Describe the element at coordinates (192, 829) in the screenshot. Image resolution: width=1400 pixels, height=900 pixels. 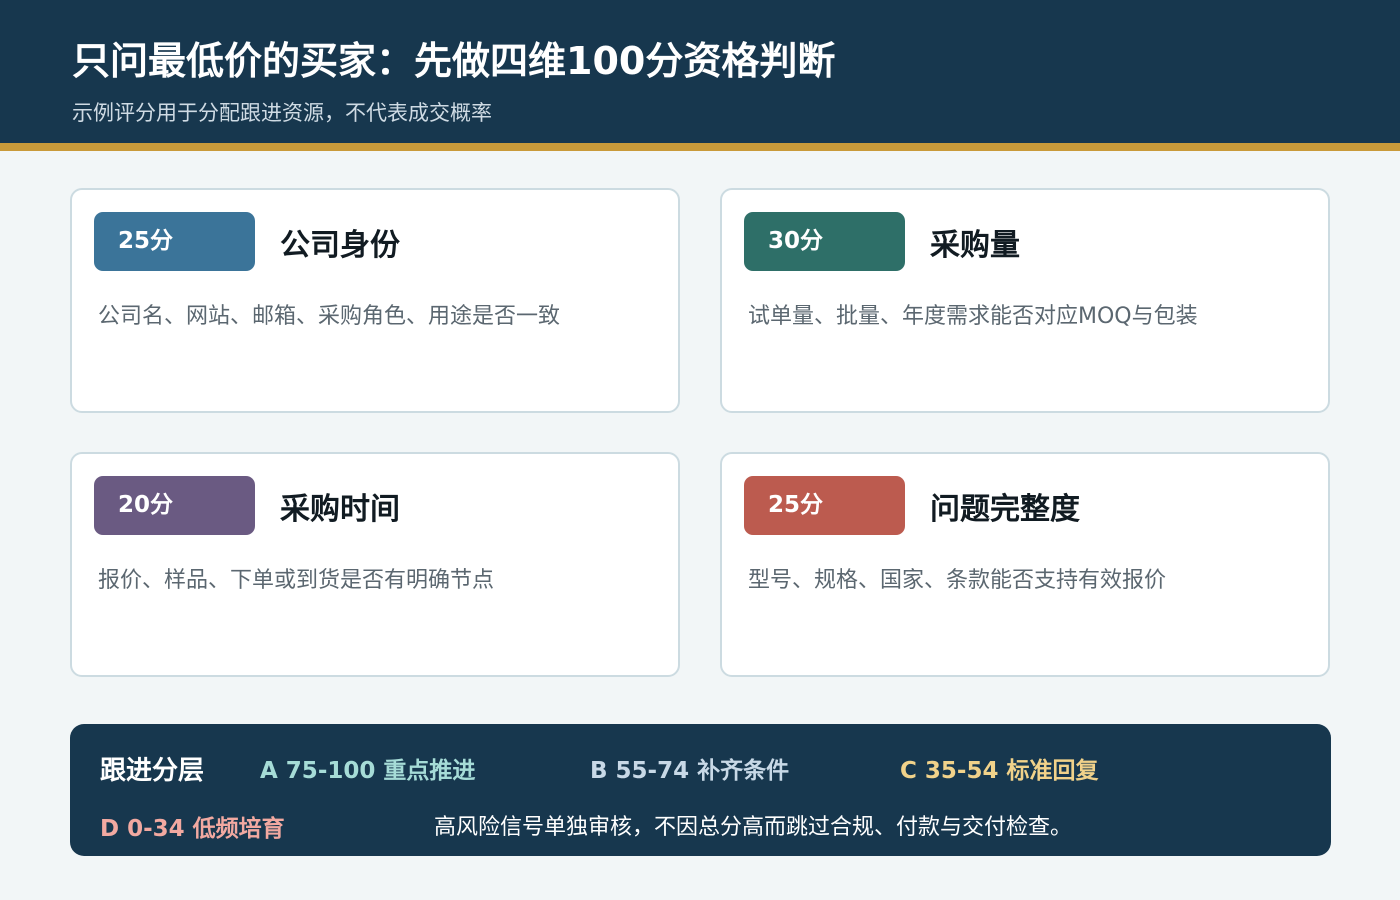
I see `tier-d: D 0-34 低频培育` at that location.